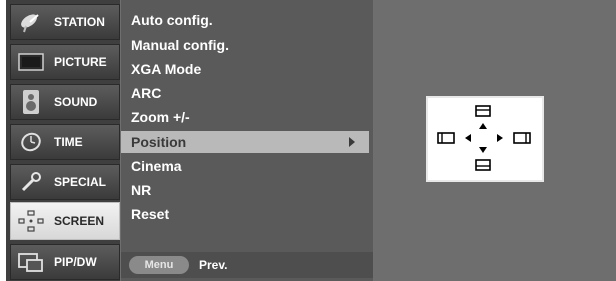 This screenshot has width=616, height=281. I want to click on submenu-item-label: ARC, so click(146, 93).